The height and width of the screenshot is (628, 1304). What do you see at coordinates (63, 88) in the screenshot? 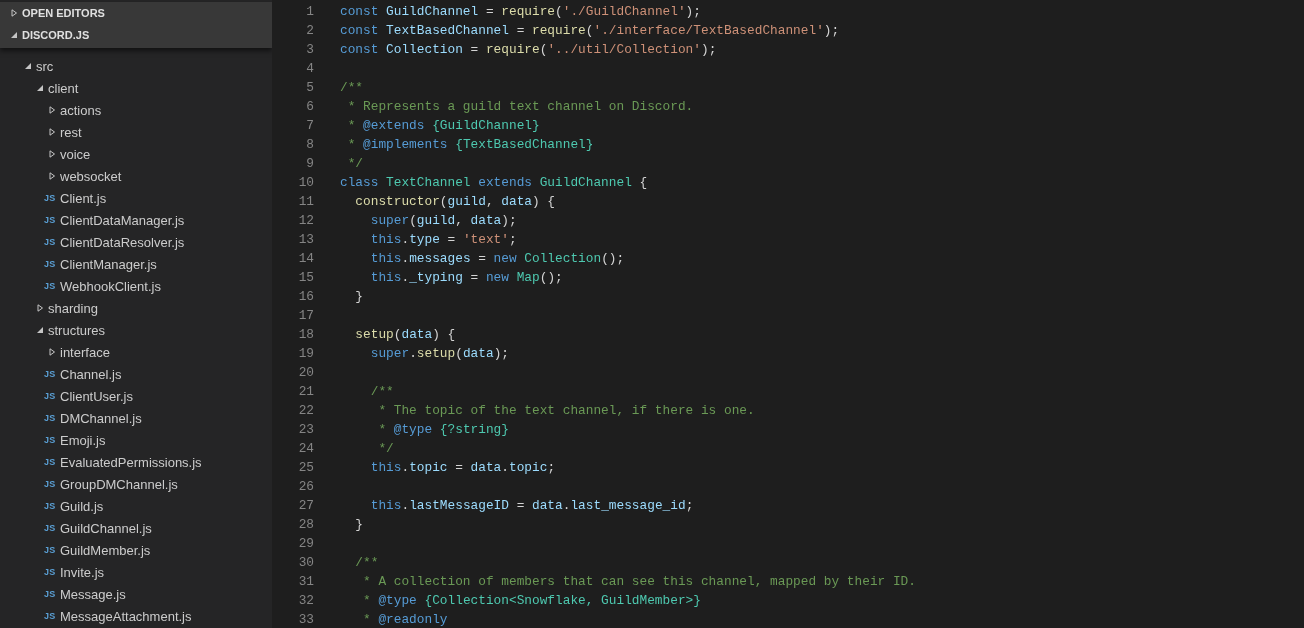
I see `folder-item: client` at bounding box center [63, 88].